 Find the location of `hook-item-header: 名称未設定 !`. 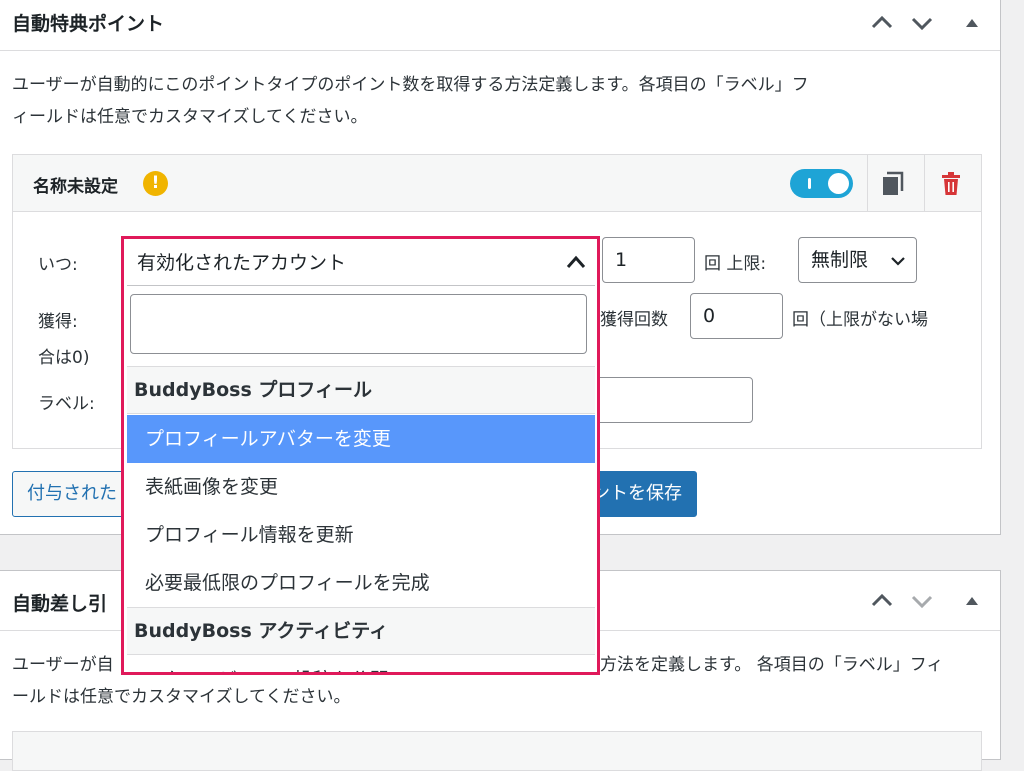

hook-item-header: 名称未設定 ! is located at coordinates (497, 183).